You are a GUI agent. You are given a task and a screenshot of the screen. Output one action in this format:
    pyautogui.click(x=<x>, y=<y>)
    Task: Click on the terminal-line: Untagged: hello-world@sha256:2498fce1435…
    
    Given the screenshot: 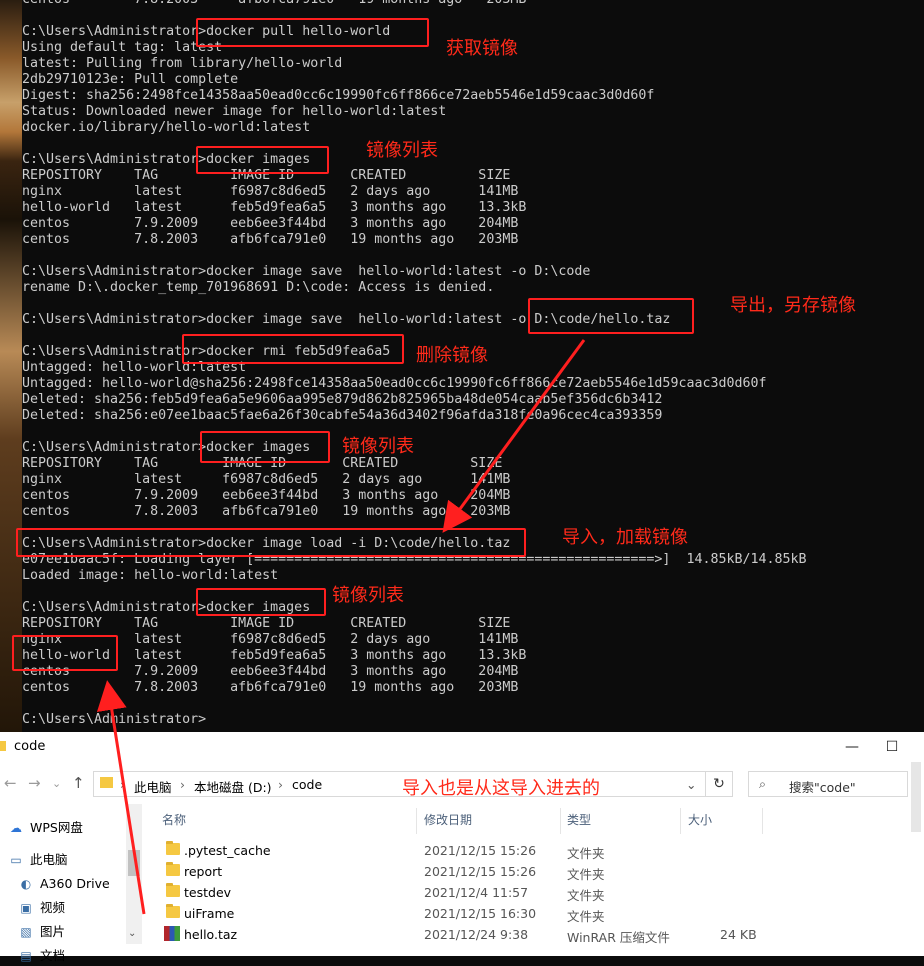 What is the action you would take?
    pyautogui.click(x=394, y=383)
    